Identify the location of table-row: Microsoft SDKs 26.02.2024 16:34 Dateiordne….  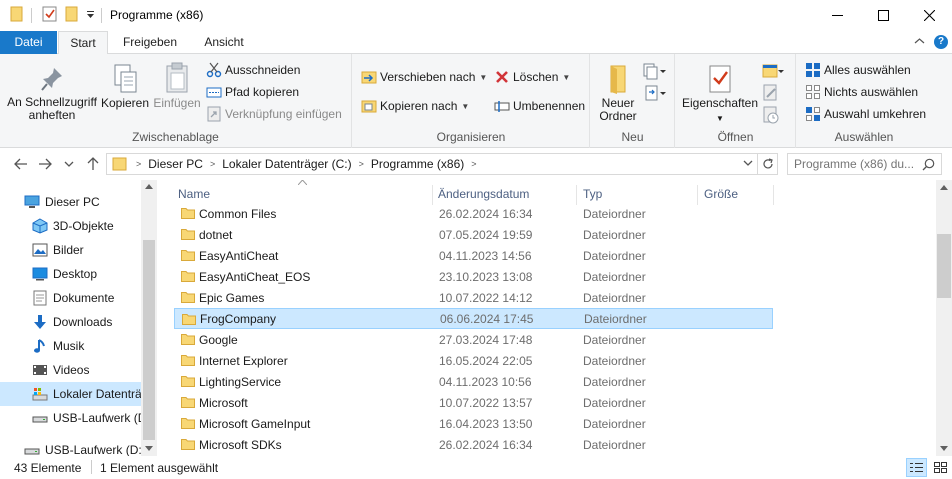
(473, 444).